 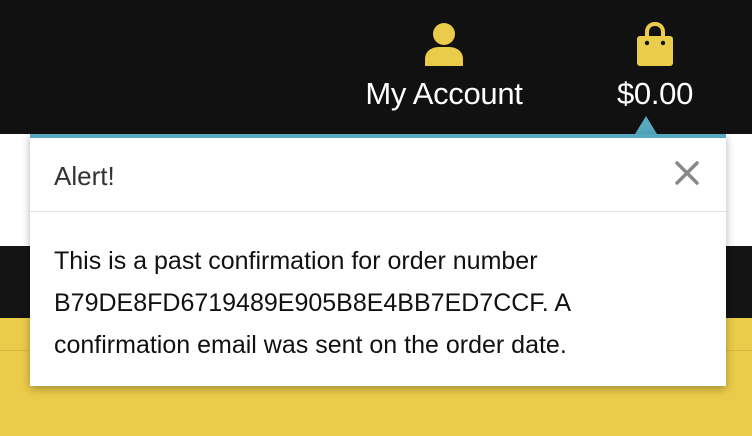 What do you see at coordinates (655, 67) in the screenshot?
I see `cart-link: $0.00` at bounding box center [655, 67].